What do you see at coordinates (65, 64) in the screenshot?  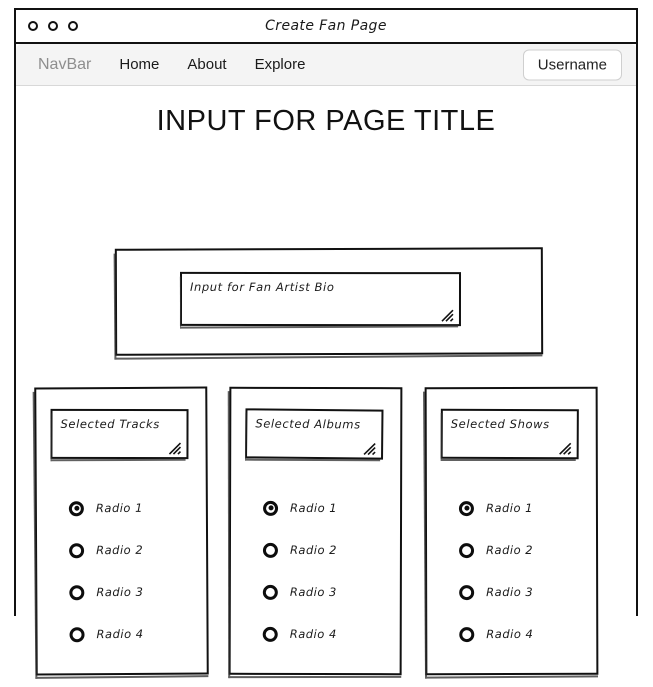 I see `navbar-brand: NavBar` at bounding box center [65, 64].